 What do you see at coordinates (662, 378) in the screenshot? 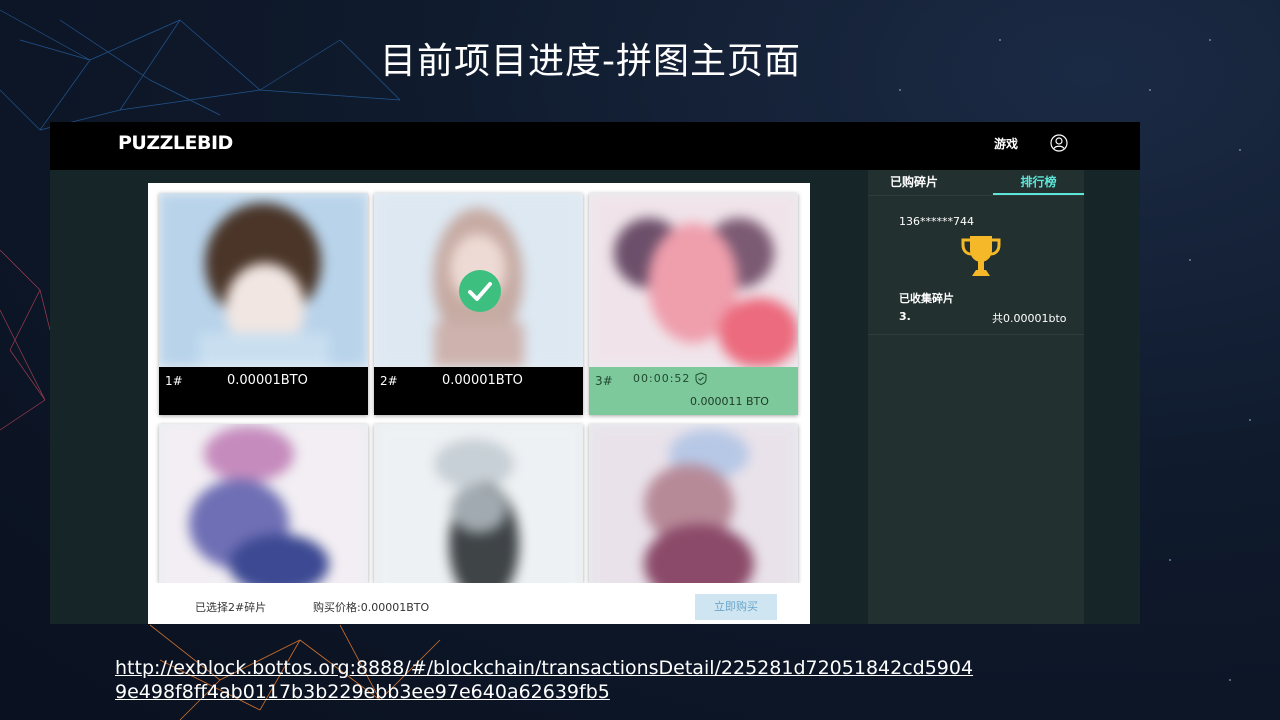
I see `tile-timer: 00:00:52` at bounding box center [662, 378].